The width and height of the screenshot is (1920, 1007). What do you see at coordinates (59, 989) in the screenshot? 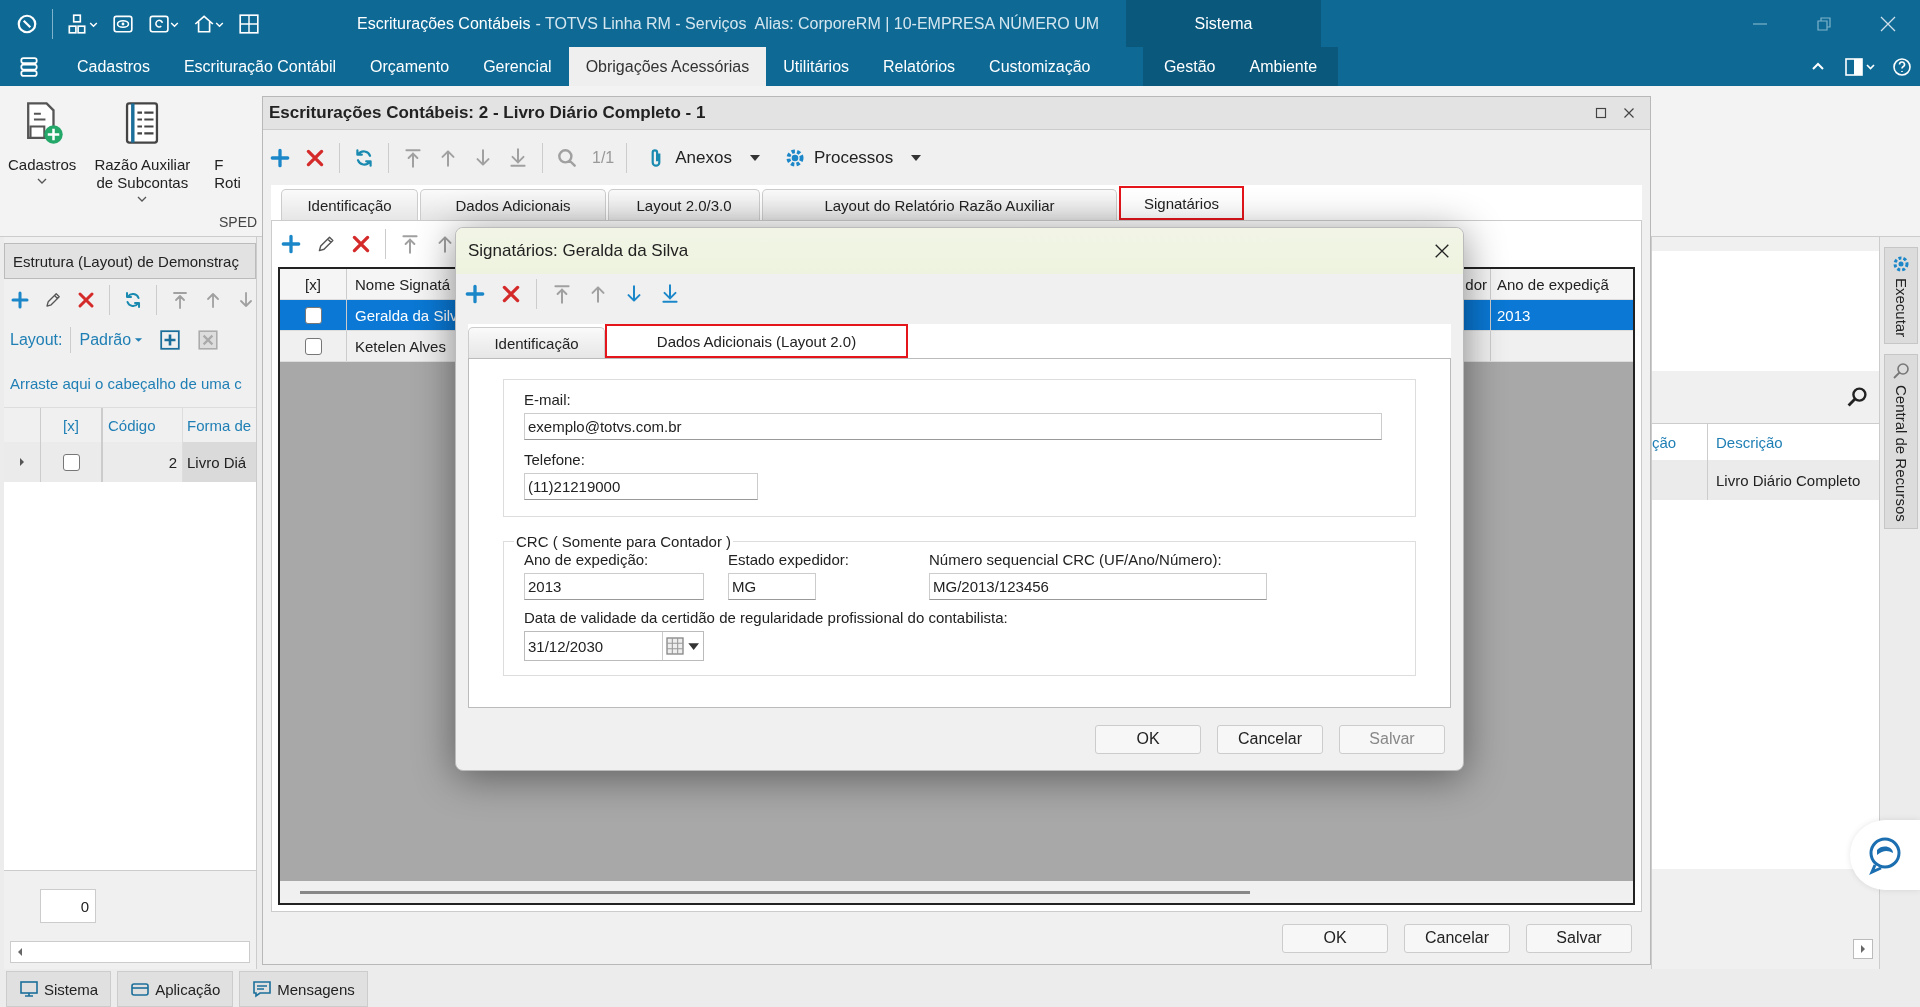
I see `status-tab: Sistema` at bounding box center [59, 989].